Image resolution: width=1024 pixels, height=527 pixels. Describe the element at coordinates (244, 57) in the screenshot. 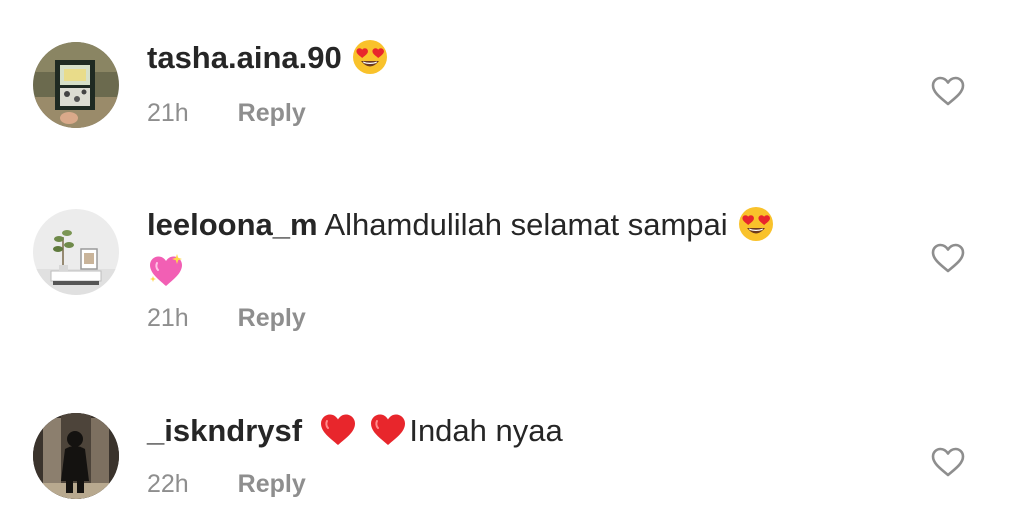

I see `username-link: tasha.aina.90` at that location.